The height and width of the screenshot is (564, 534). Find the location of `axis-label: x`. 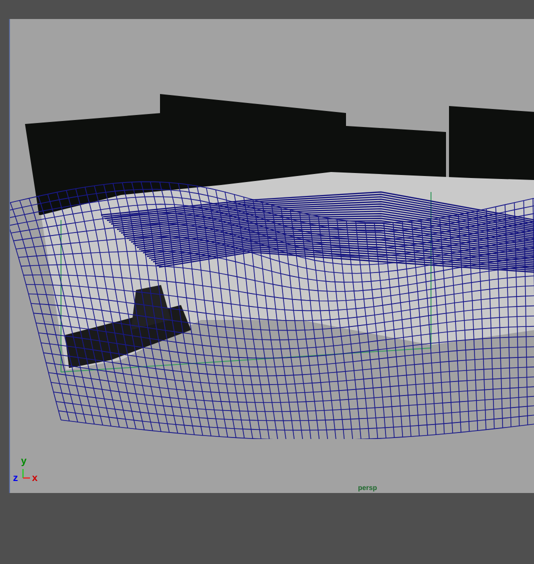

axis-label: x is located at coordinates (35, 479).